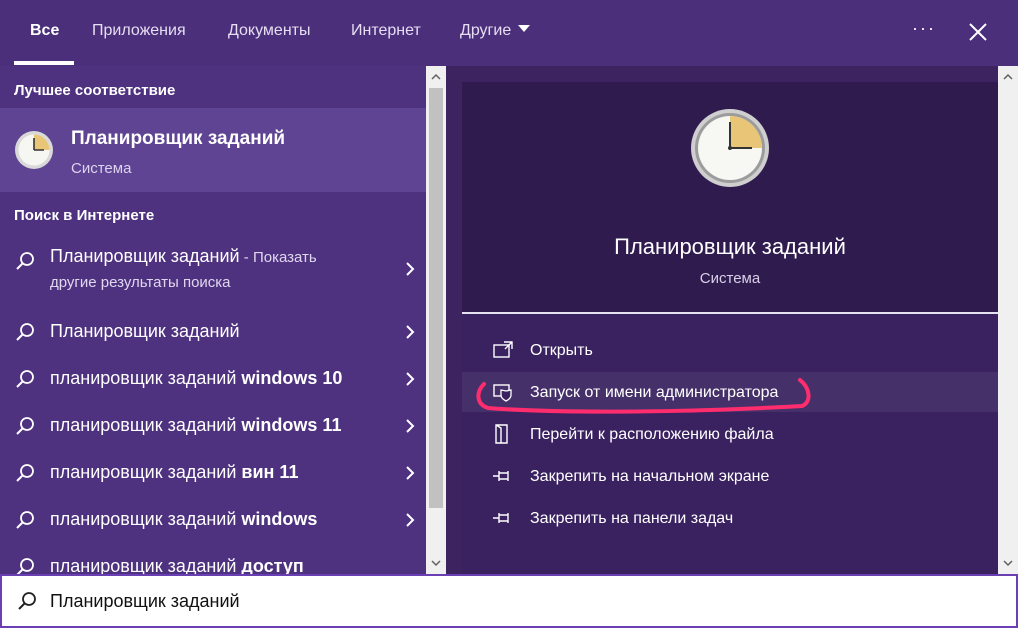 Image resolution: width=1018 pixels, height=628 pixels. Describe the element at coordinates (501, 434) in the screenshot. I see `file-location-icon` at that location.